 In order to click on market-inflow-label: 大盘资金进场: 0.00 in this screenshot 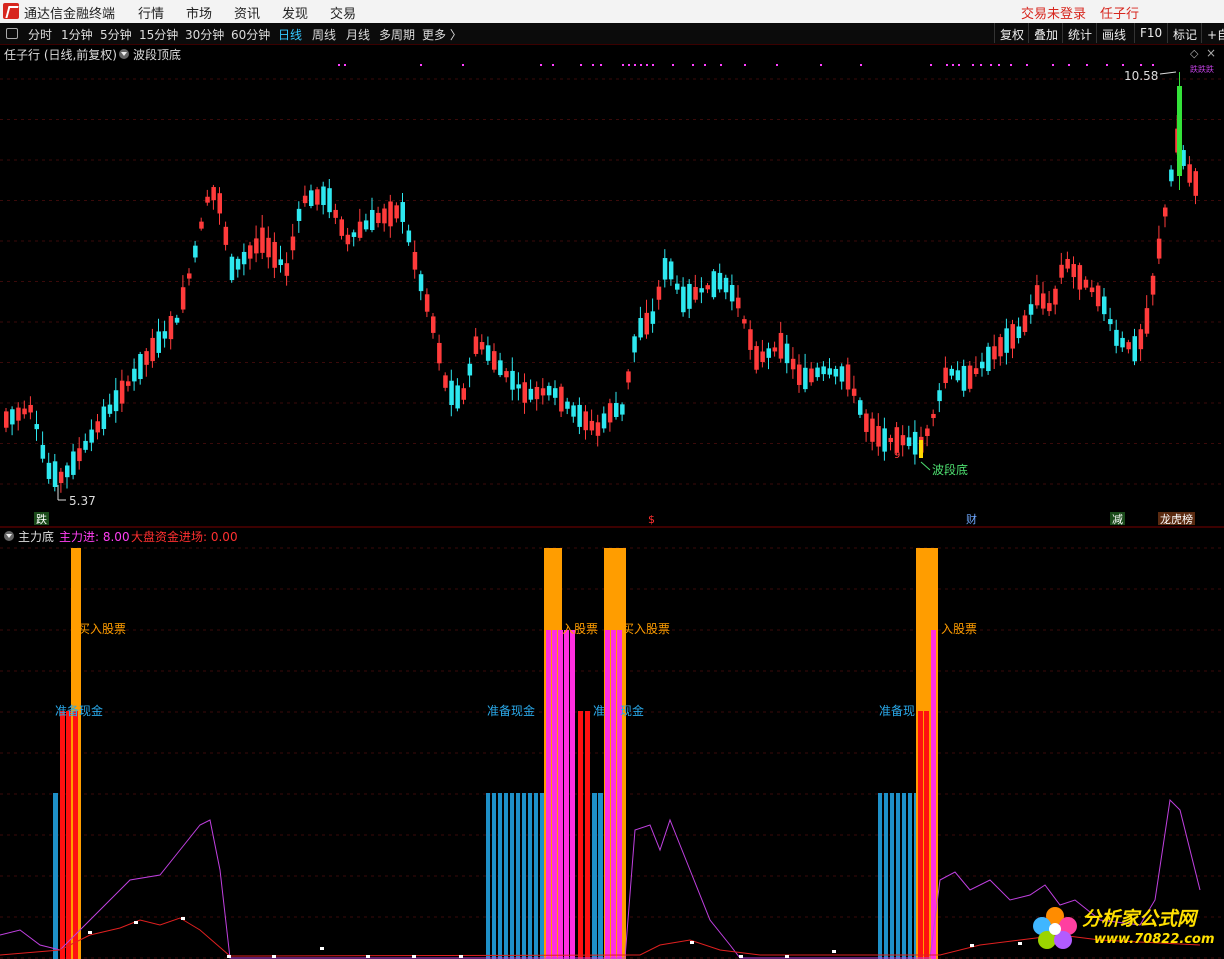, I will do `click(184, 537)`.